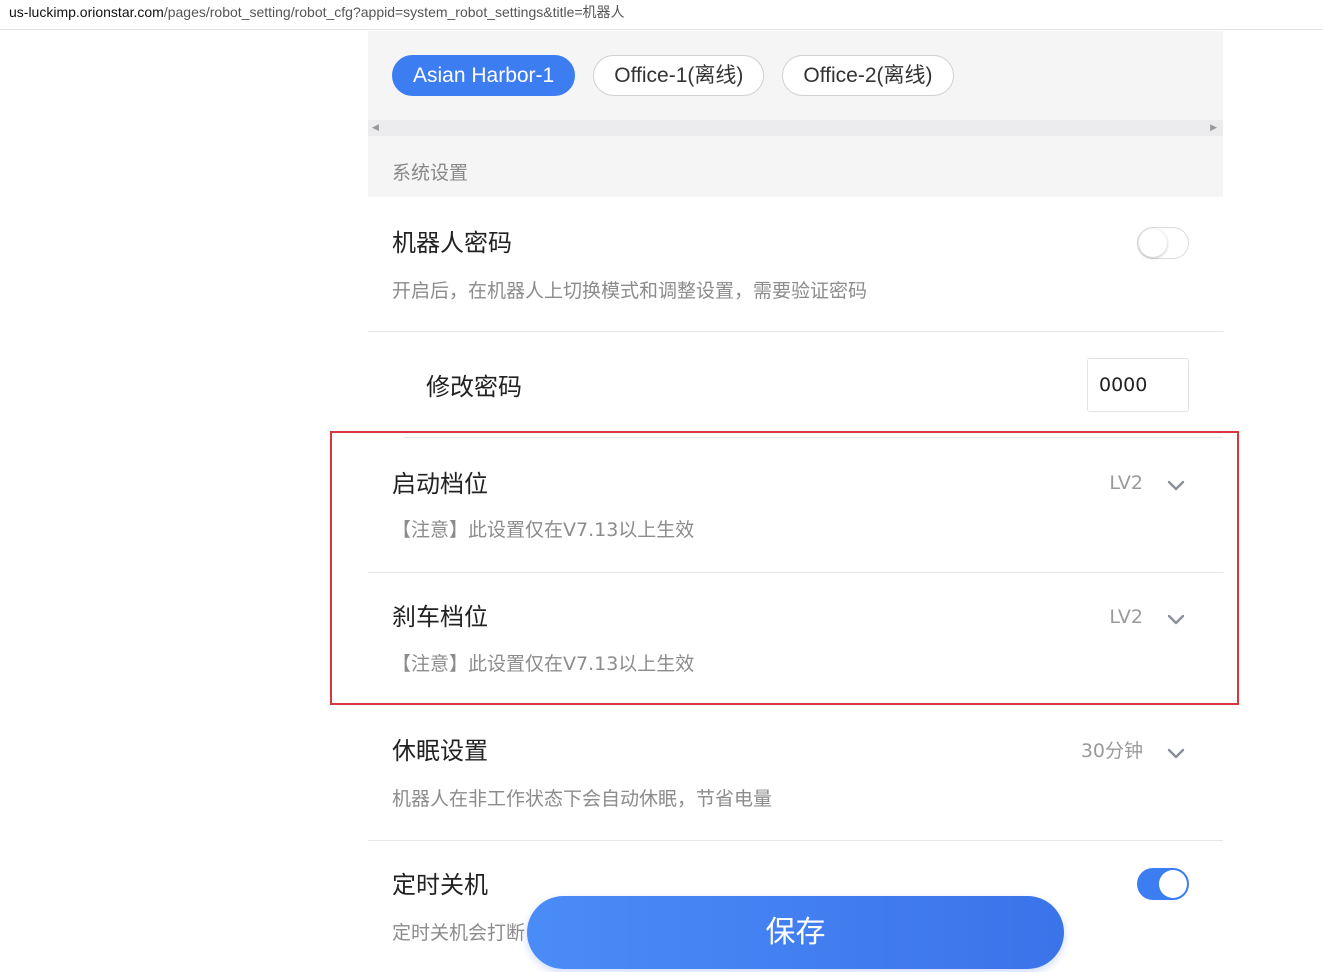  I want to click on section-title: 系统设置, so click(430, 173).